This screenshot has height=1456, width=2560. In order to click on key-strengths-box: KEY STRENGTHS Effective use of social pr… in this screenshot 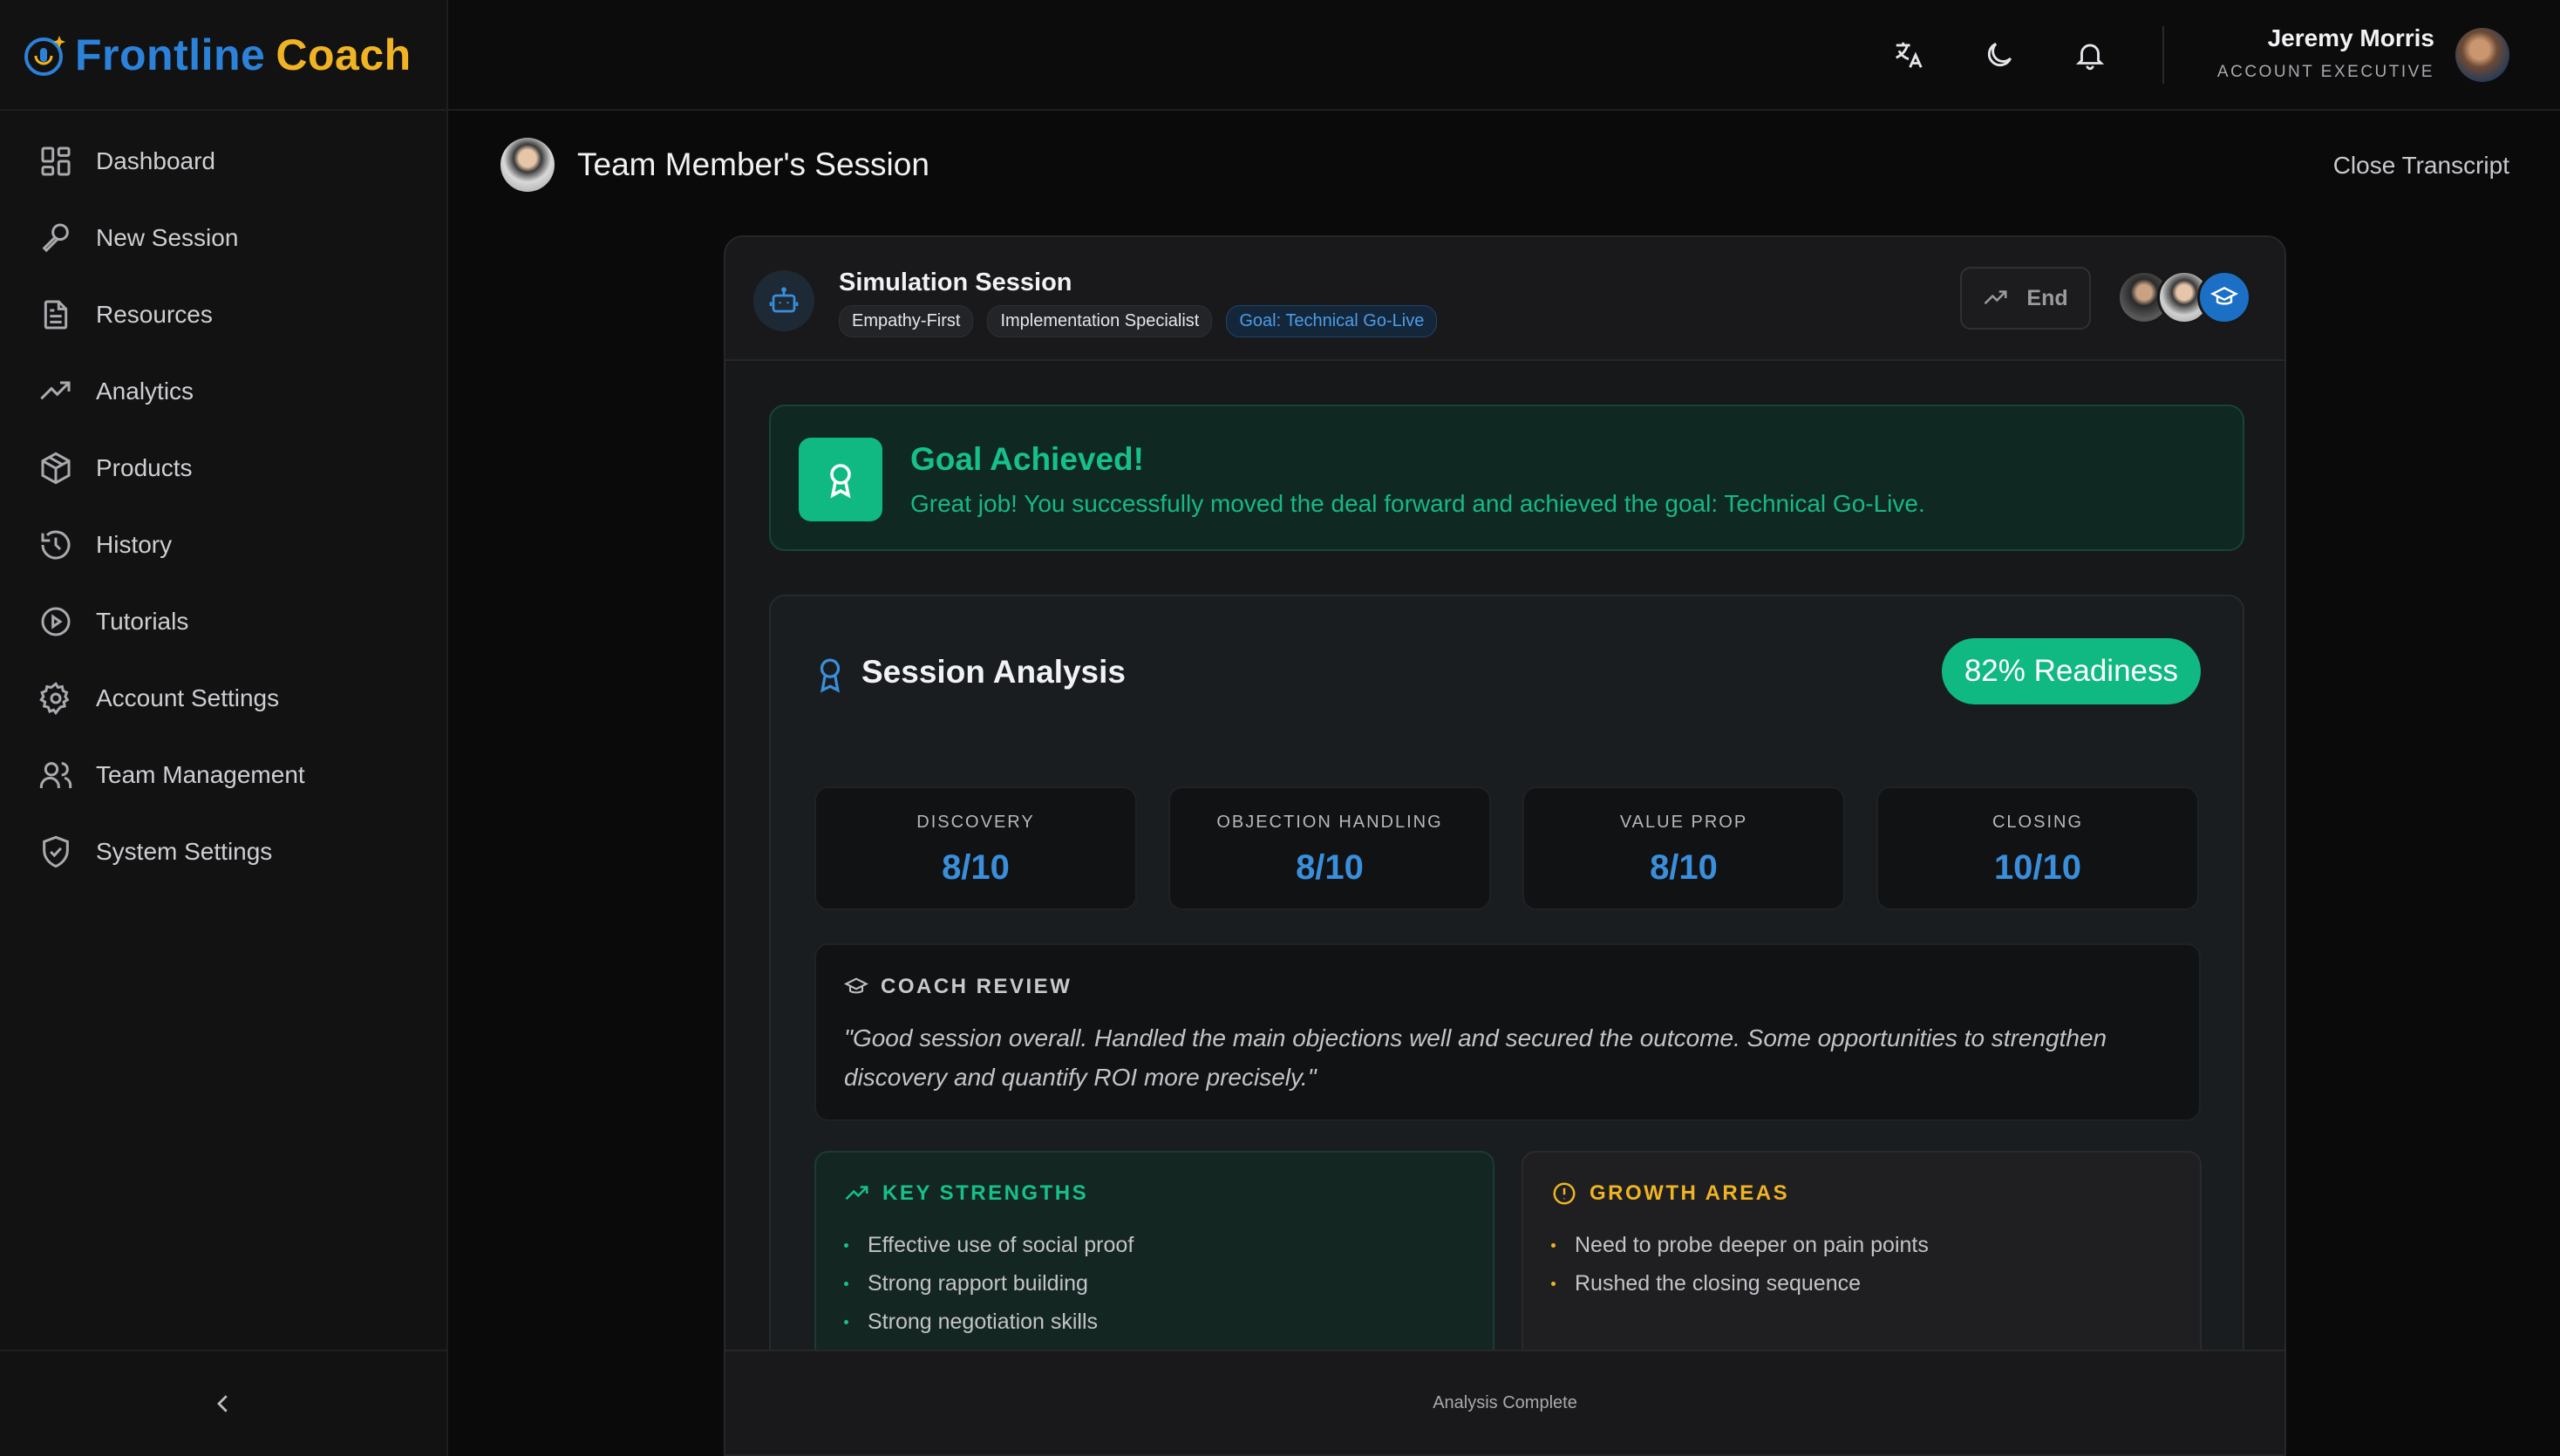, I will do `click(1154, 1264)`.